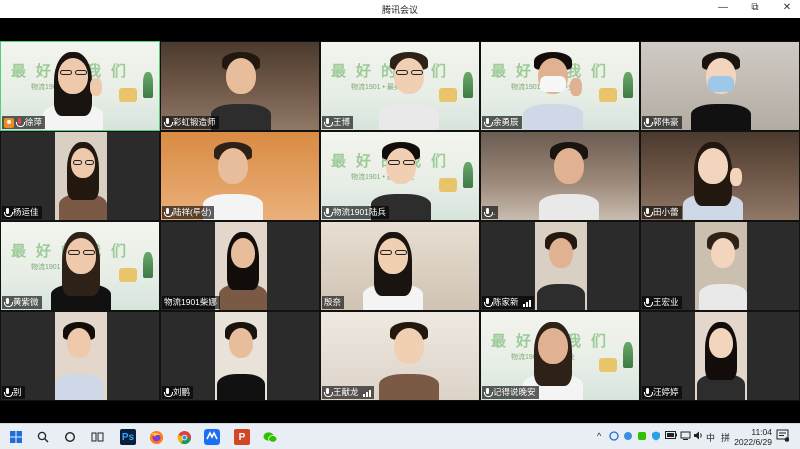 The image size is (800, 449). I want to click on clock-date: 2022/6/29, so click(753, 442).